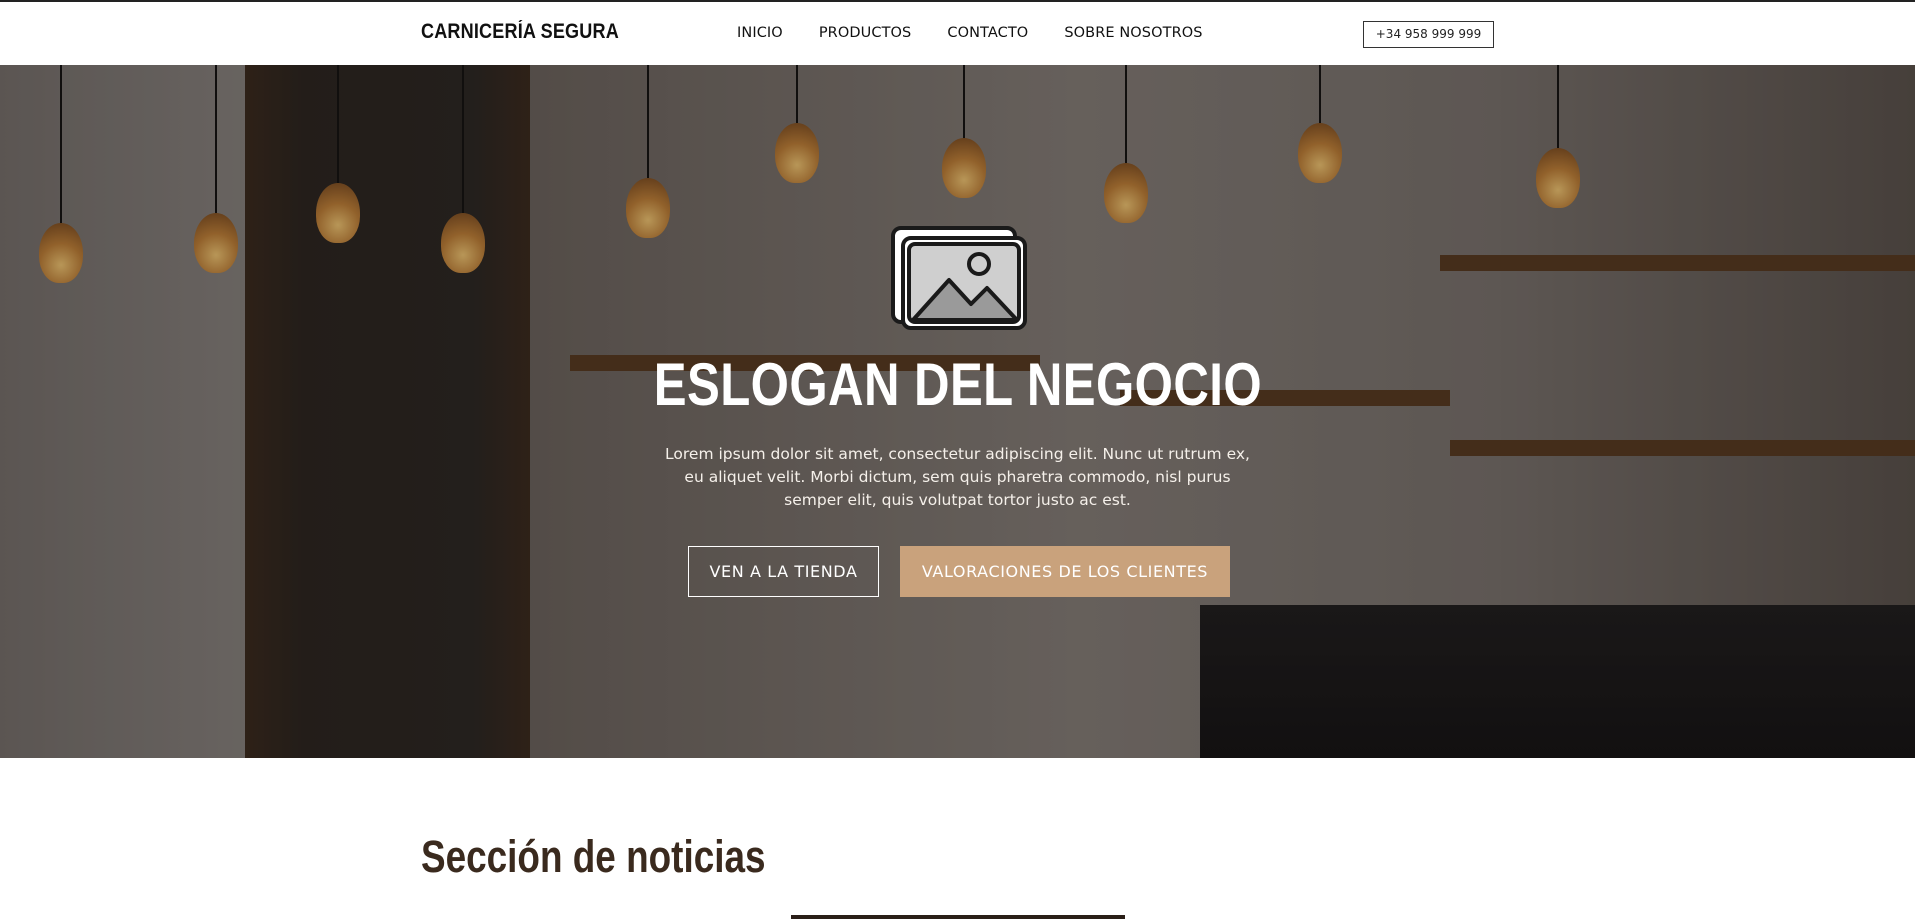 The width and height of the screenshot is (1915, 919). I want to click on hero-slogan: ESLOGAN DEL NEGOCIO, so click(957, 384).